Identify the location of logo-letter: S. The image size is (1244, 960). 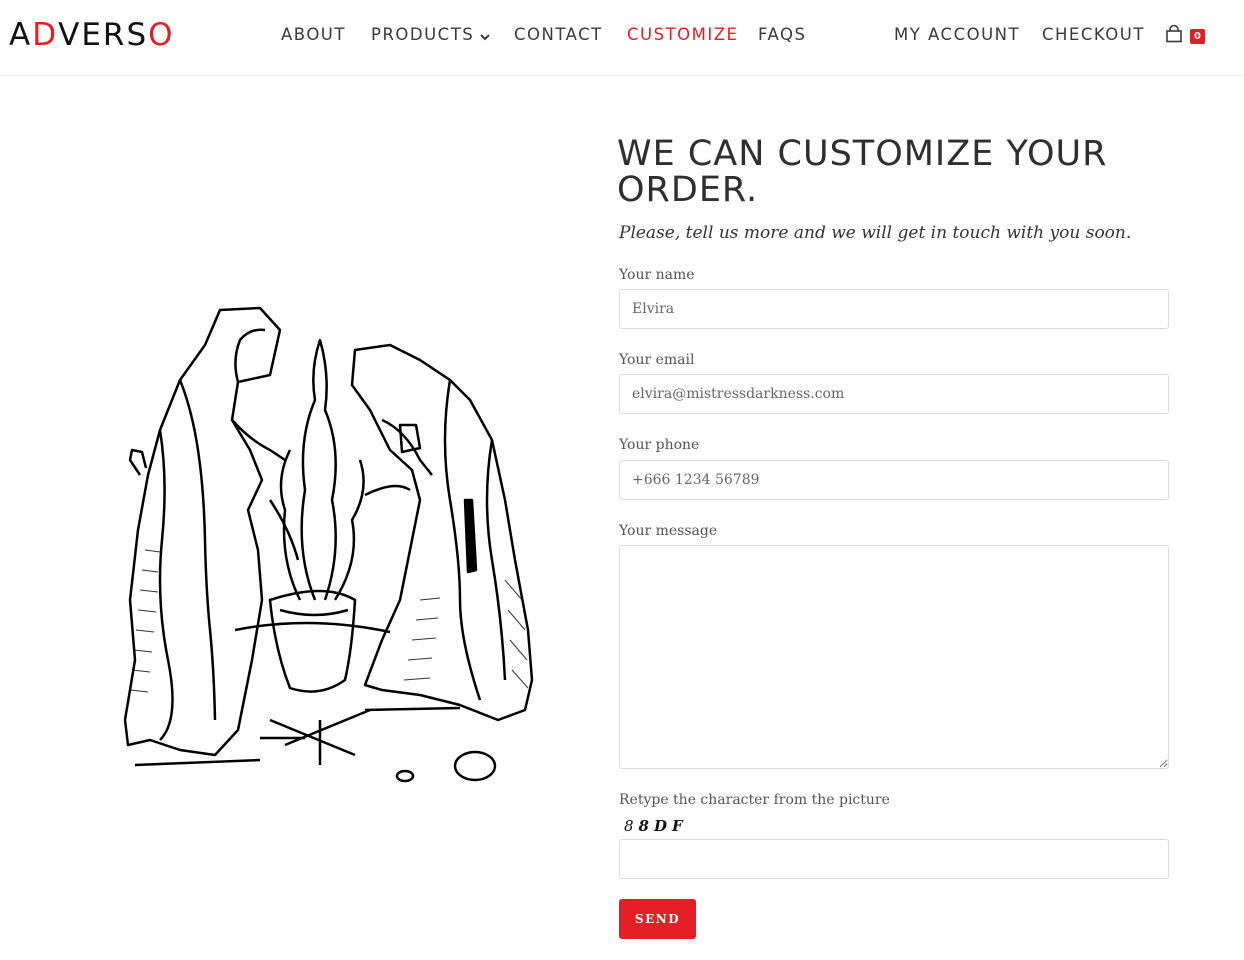
(137, 35).